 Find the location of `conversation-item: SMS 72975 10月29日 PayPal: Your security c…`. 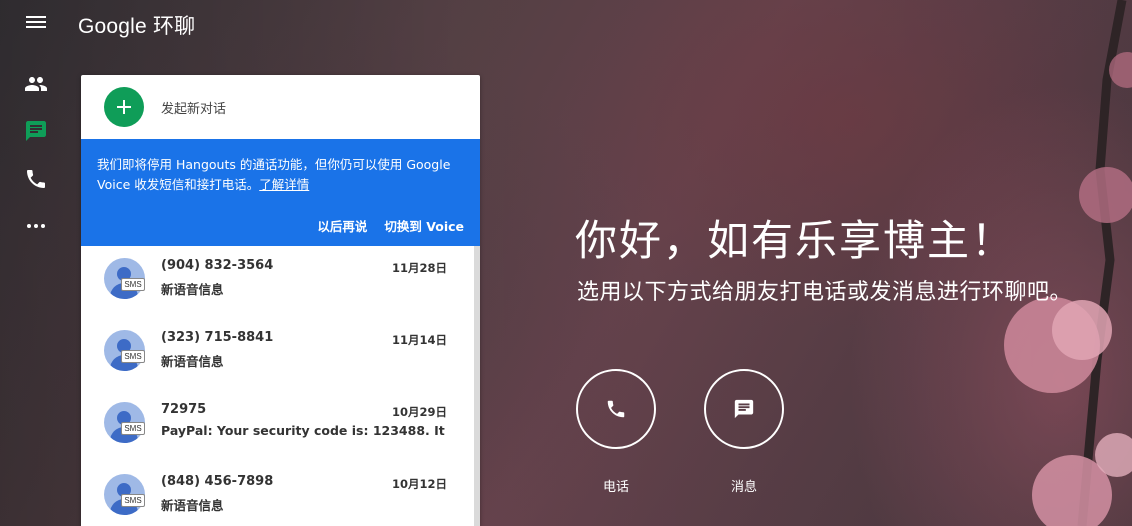

conversation-item: SMS 72975 10月29日 PayPal: Your security c… is located at coordinates (277, 426).